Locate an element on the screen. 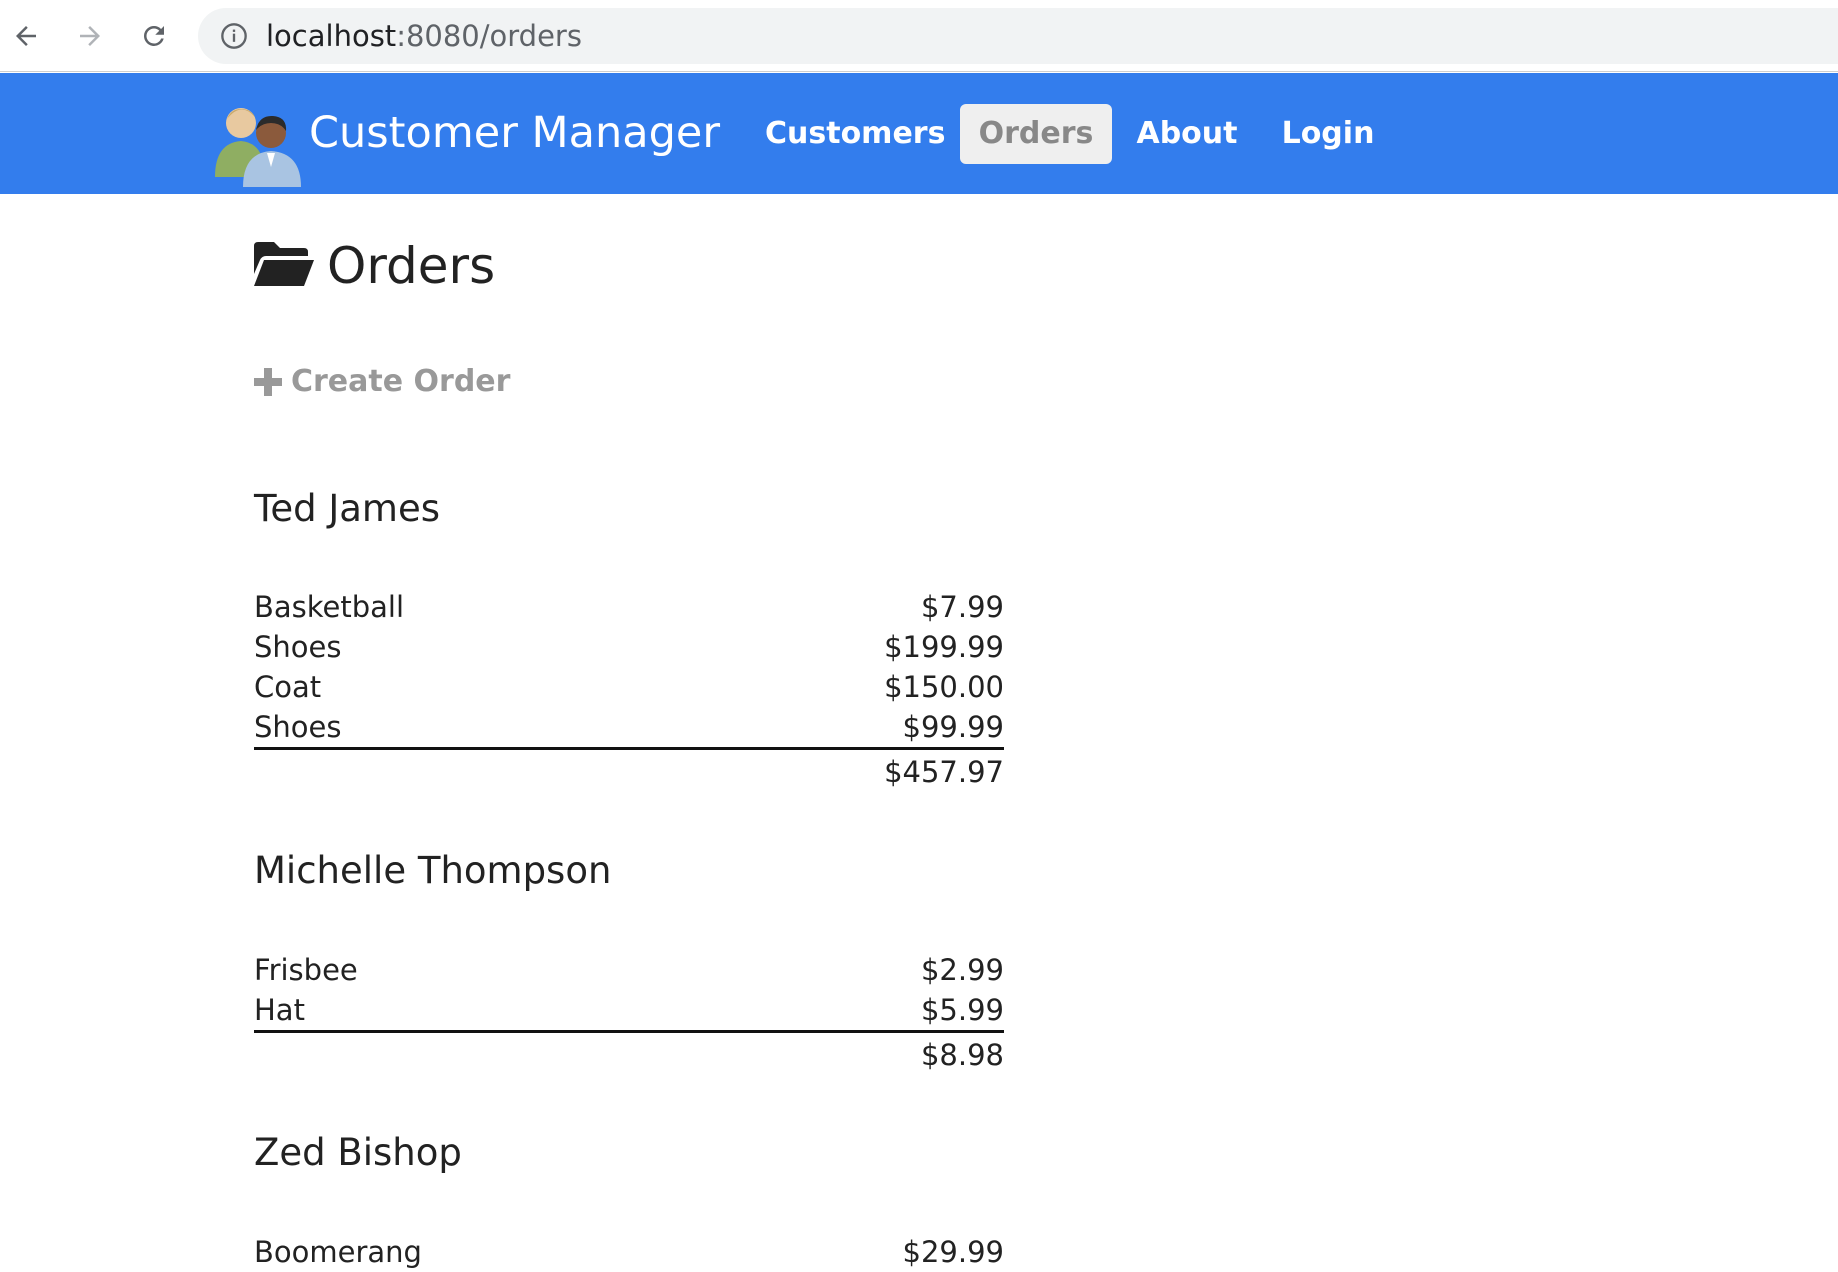 Image resolution: width=1838 pixels, height=1272 pixels. page-title: Orders is located at coordinates (411, 266).